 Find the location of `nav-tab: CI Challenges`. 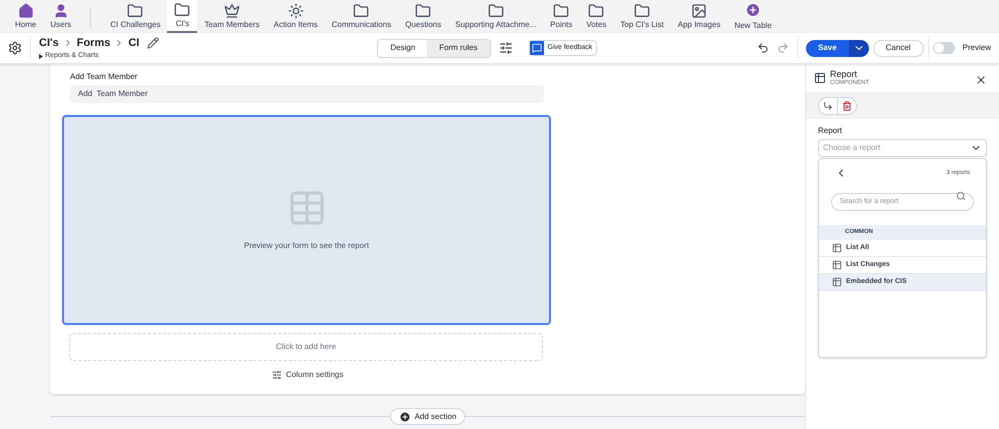

nav-tab: CI Challenges is located at coordinates (135, 16).